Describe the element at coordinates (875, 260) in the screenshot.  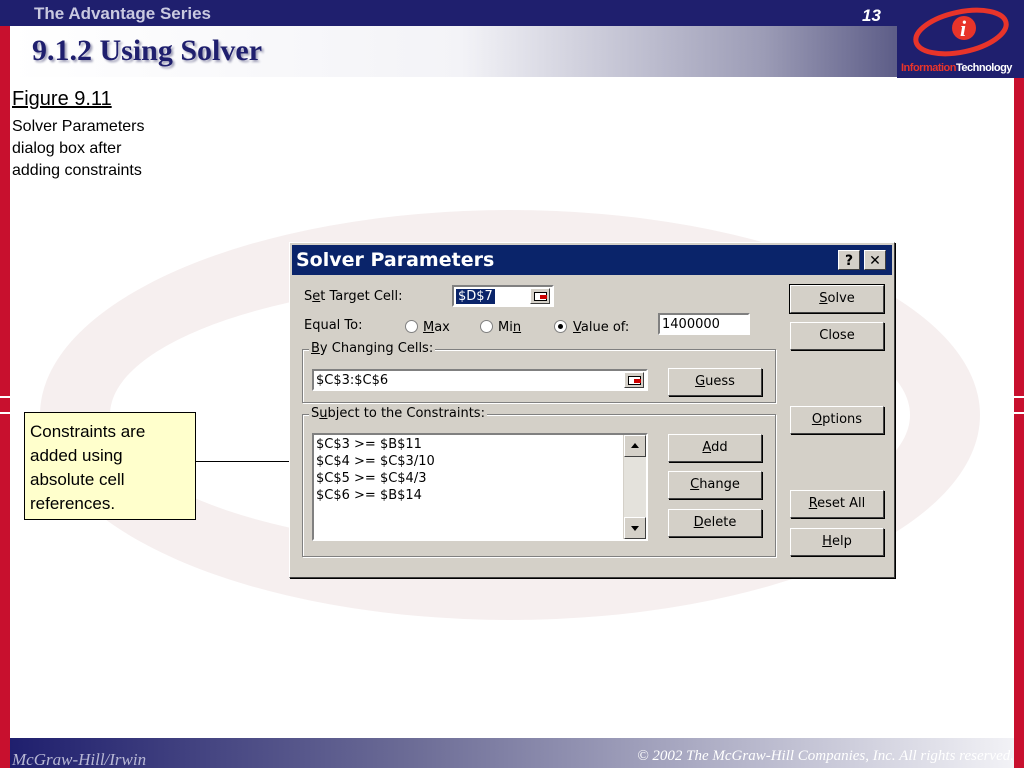
I see `close-icon: ✕` at that location.